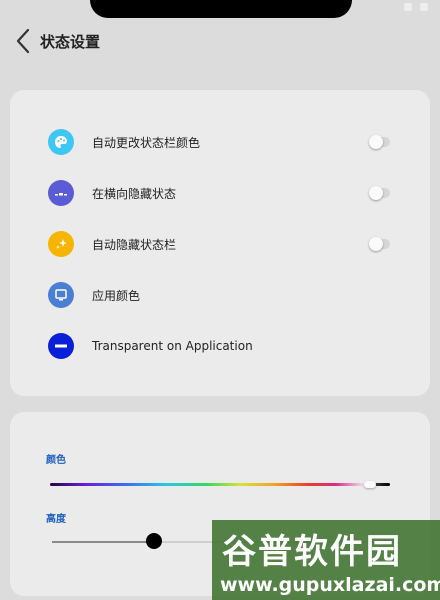 The height and width of the screenshot is (600, 440). Describe the element at coordinates (416, 7) in the screenshot. I see `status-bar-icons` at that location.